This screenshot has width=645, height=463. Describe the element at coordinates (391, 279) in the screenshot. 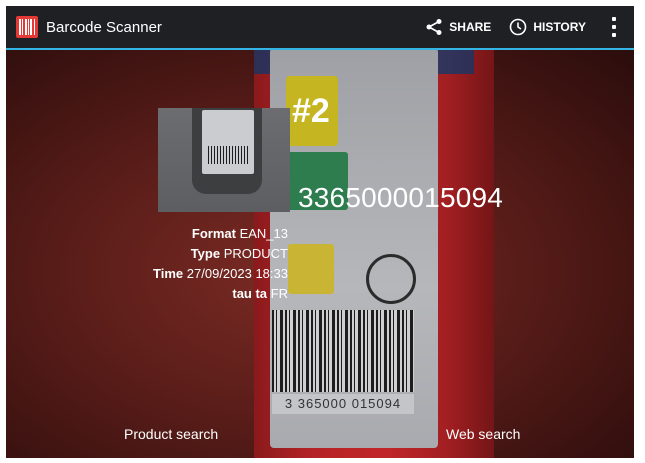

I see `bird-logo-icon` at that location.